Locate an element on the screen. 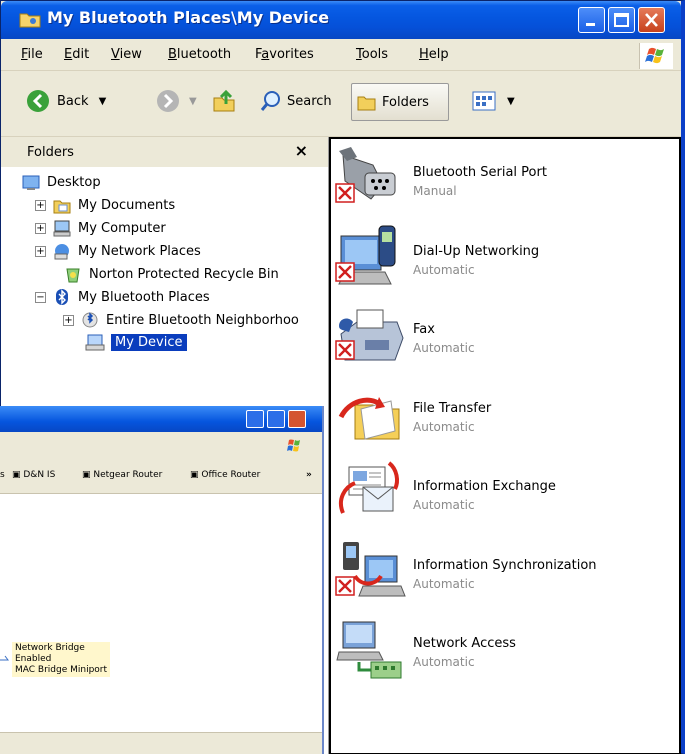  forward-dropdown-icon: ▼ is located at coordinates (193, 101).